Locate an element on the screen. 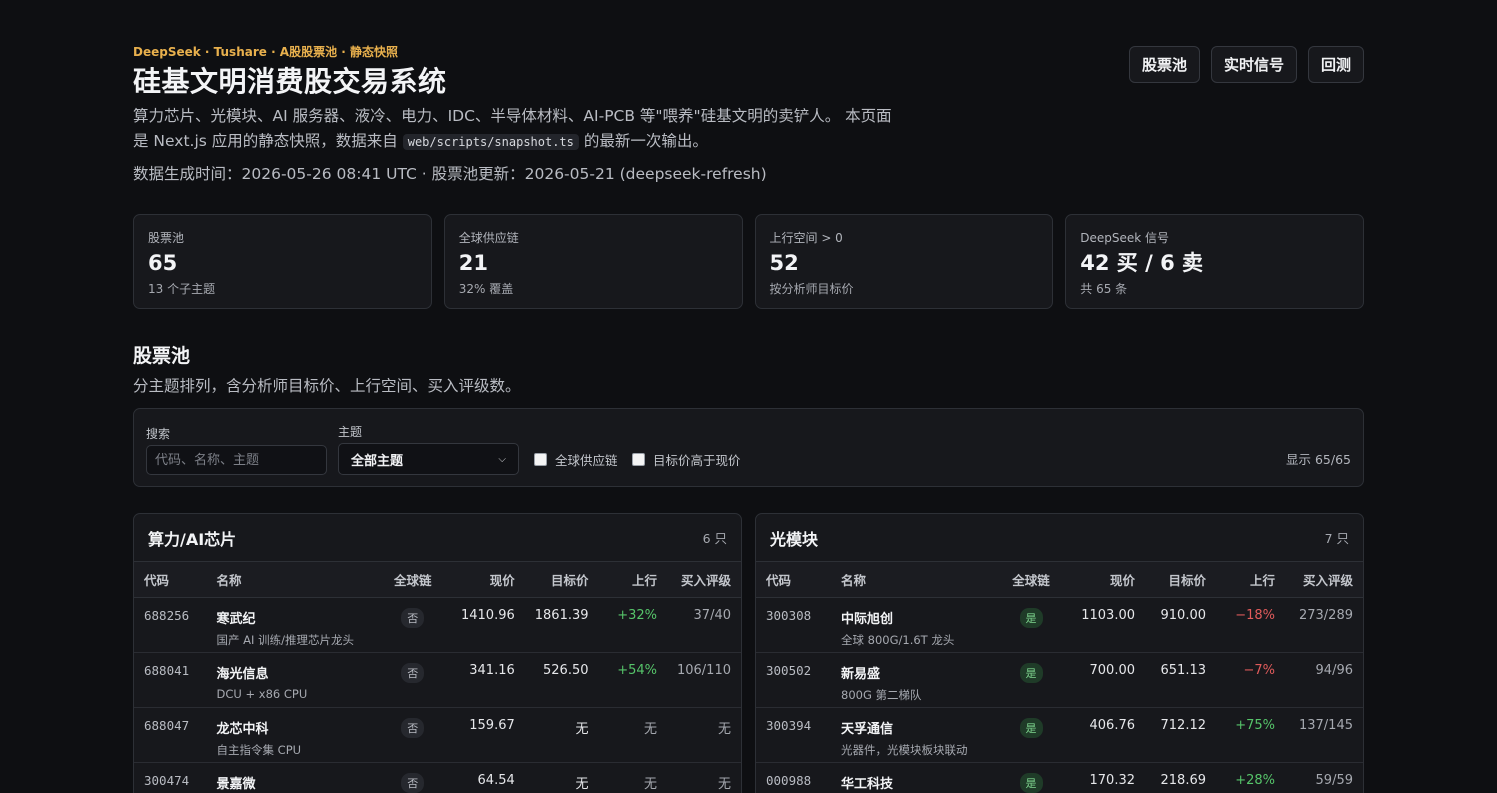  table-header-row: 代码 名称 全球链 现价 目标价 上行 买入评级 is located at coordinates (437, 580).